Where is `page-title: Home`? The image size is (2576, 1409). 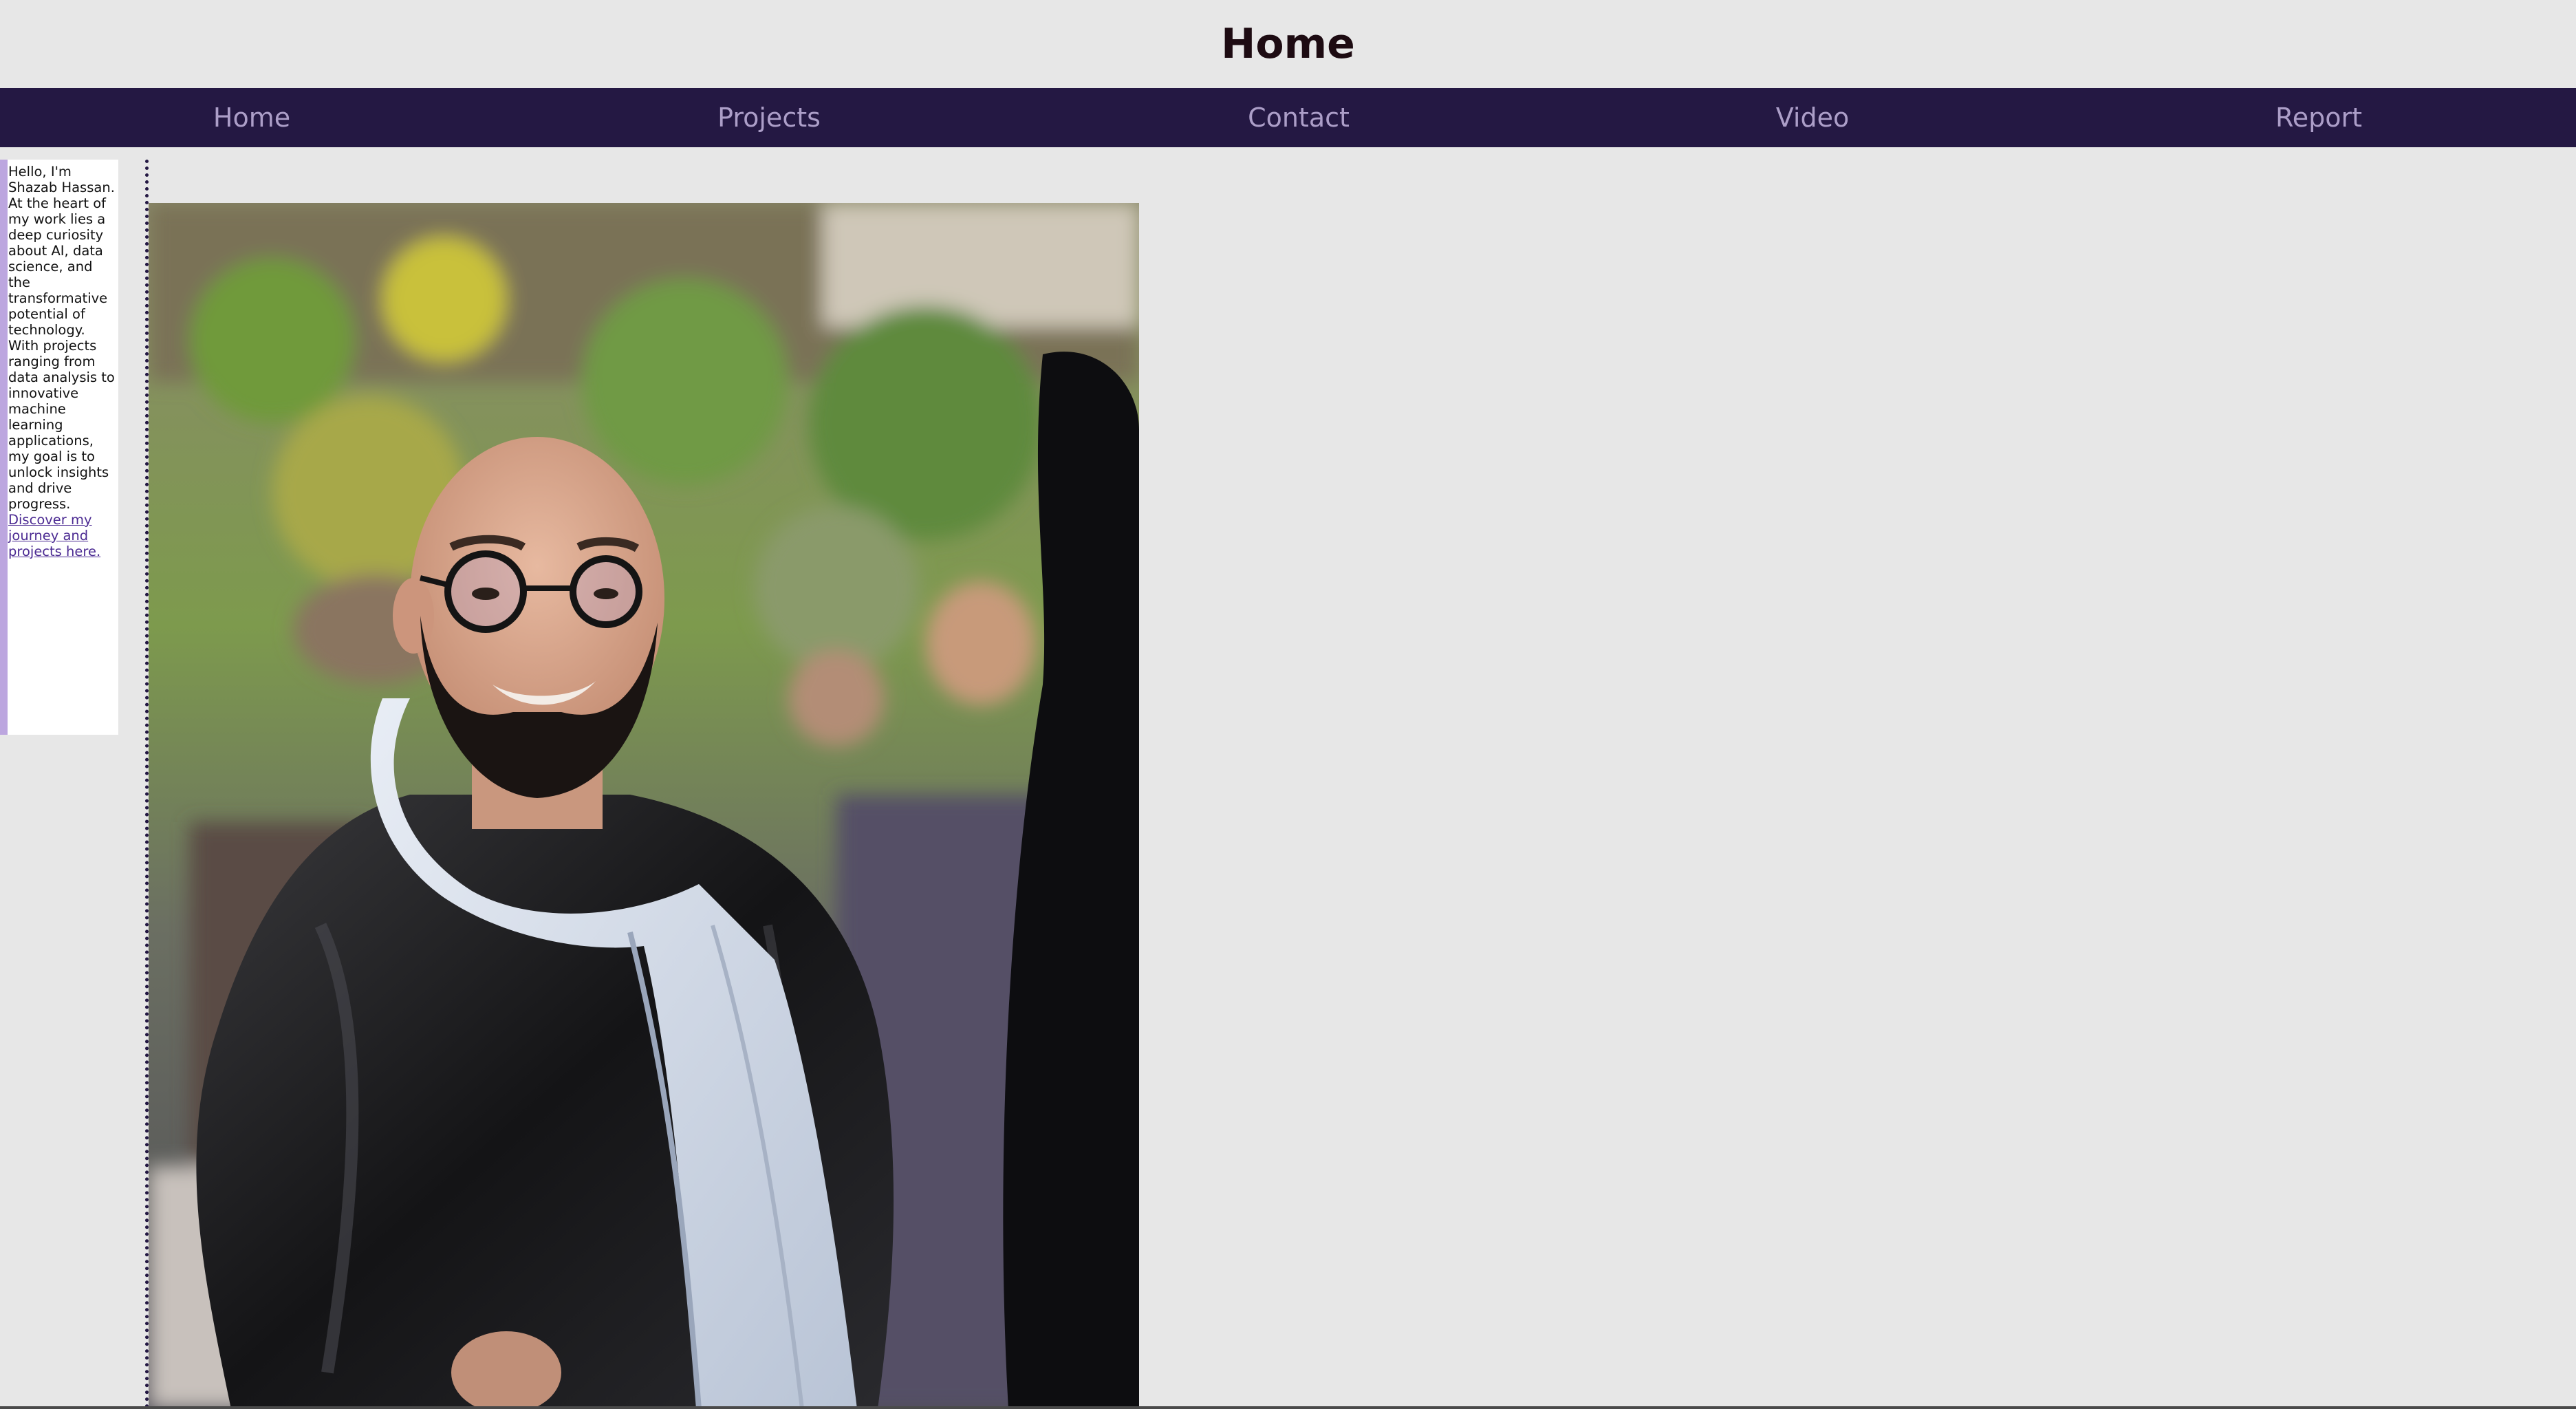
page-title: Home is located at coordinates (1288, 44).